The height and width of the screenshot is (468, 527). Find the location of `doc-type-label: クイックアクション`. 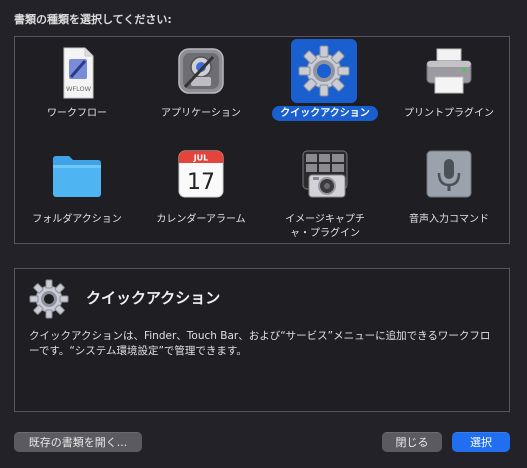

doc-type-label: クイックアクション is located at coordinates (325, 113).